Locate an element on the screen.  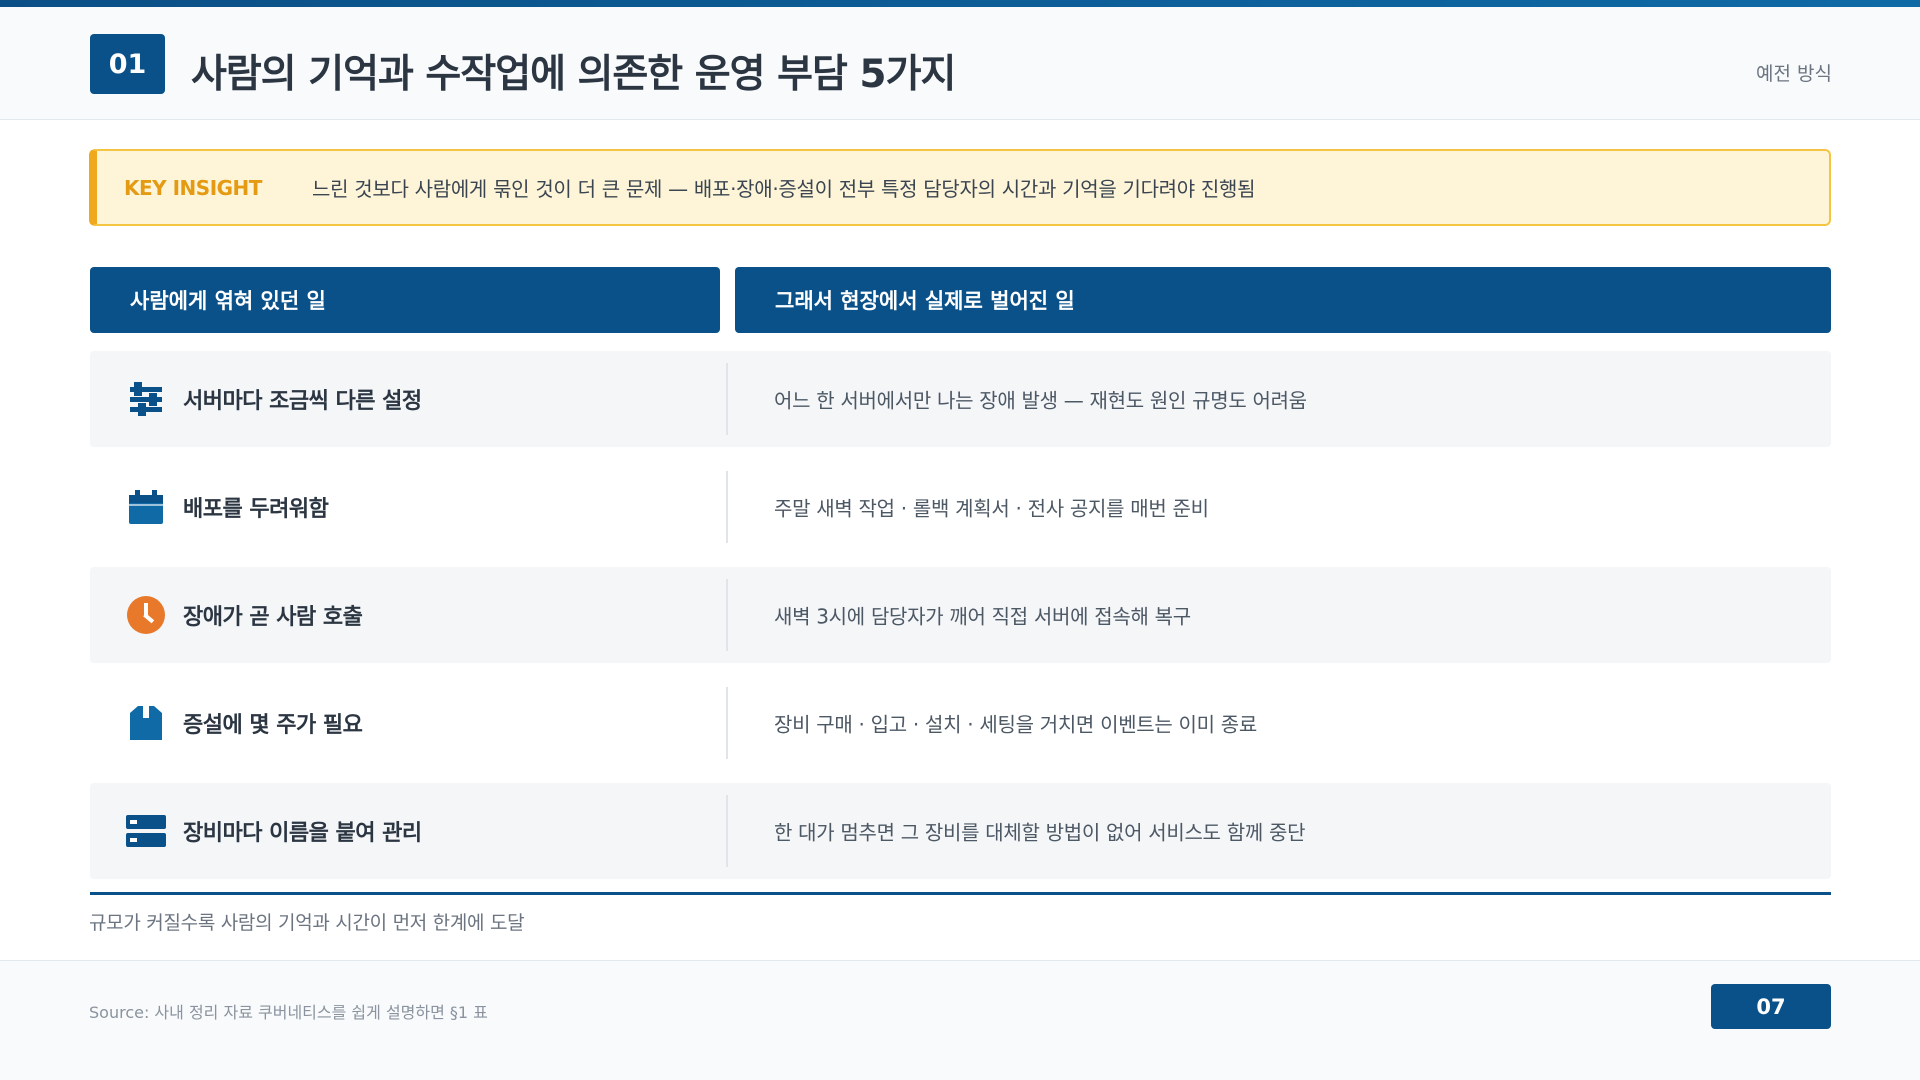
page-title: 사람의 기억과 수작업에 의존한 운영 부담 5가지 is located at coordinates (573, 74).